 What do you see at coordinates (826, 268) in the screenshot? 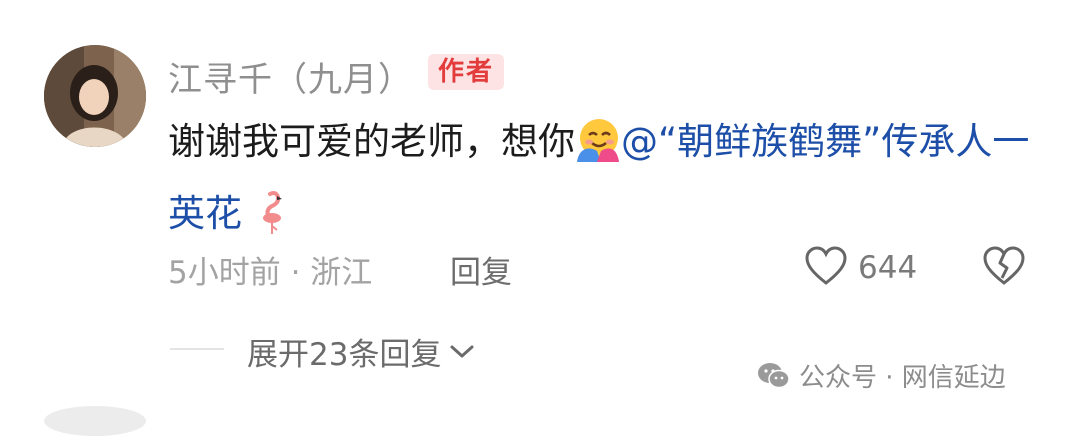
I see `heart-icon` at bounding box center [826, 268].